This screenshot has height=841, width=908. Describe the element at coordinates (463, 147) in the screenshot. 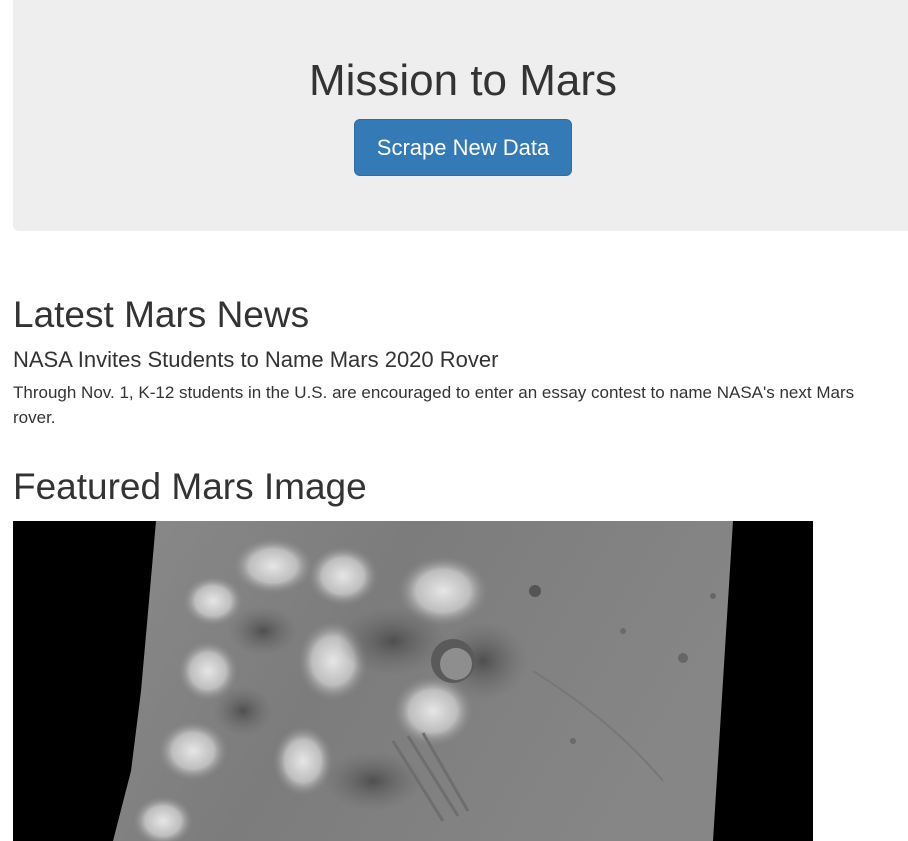

I see `scrape-new-data-button: Scrape New Data` at that location.